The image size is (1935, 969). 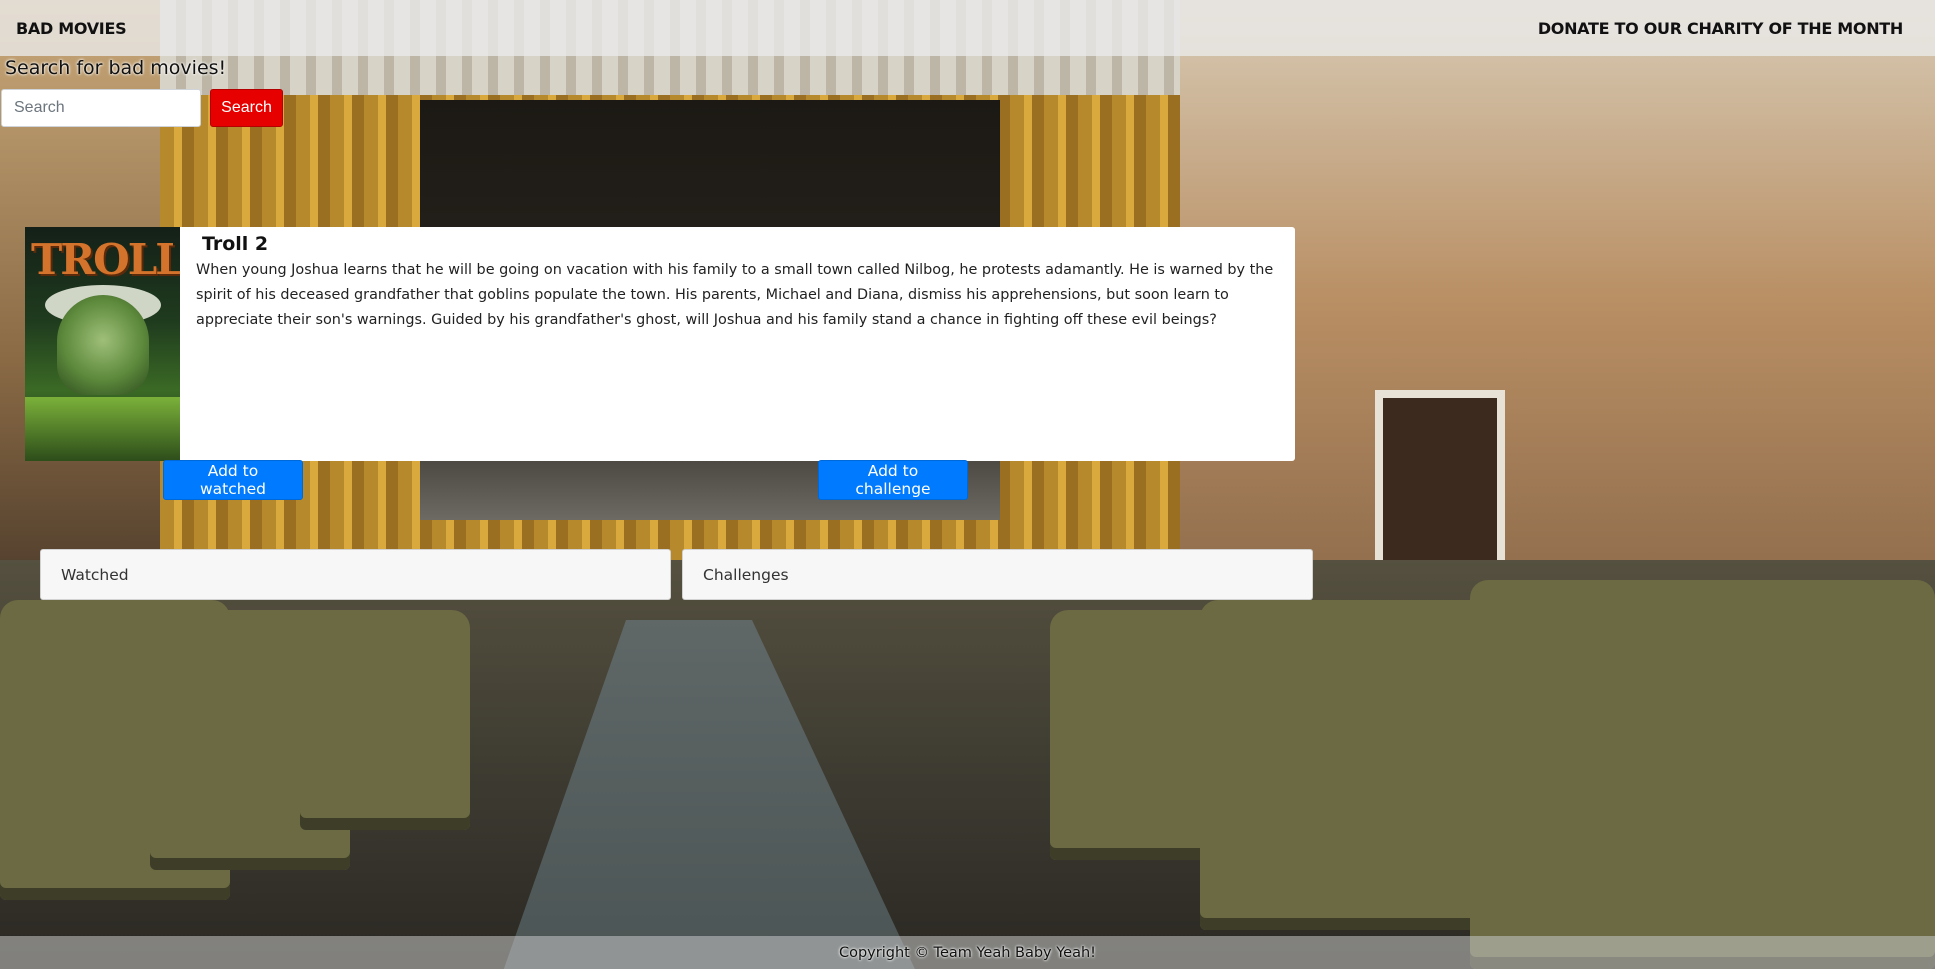 What do you see at coordinates (746, 574) in the screenshot?
I see `challenges-list-label: Challenges` at bounding box center [746, 574].